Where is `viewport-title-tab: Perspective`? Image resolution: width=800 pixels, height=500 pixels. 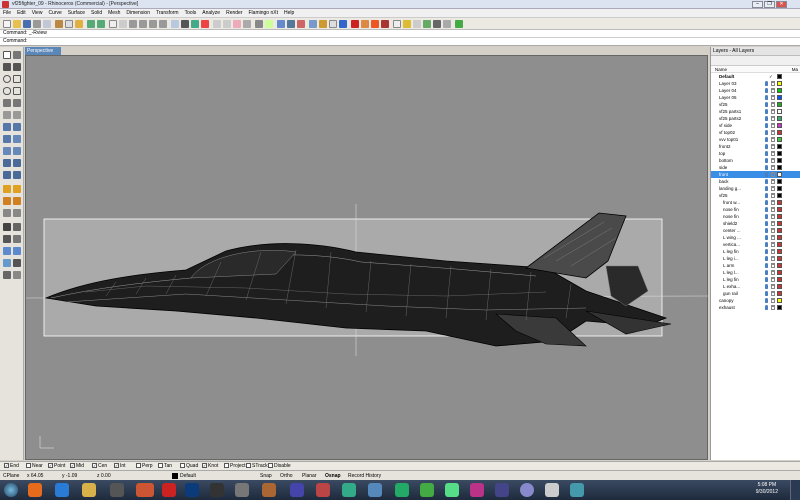 viewport-title-tab: Perspective is located at coordinates (43, 51).